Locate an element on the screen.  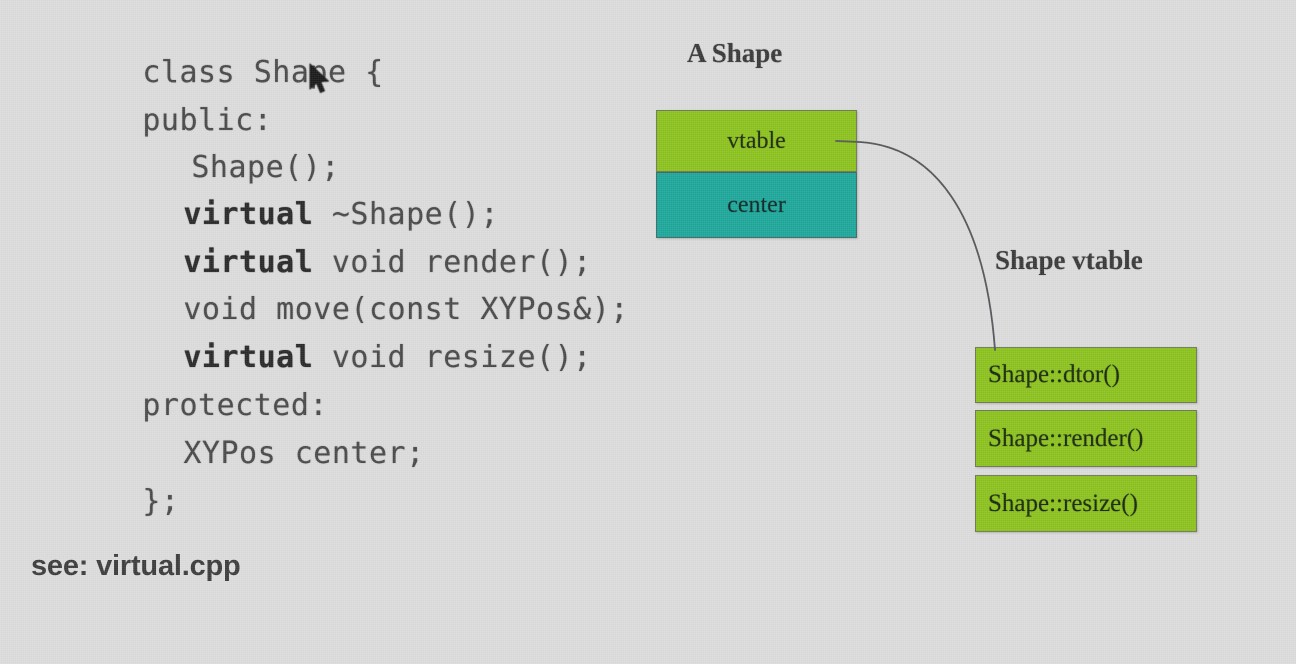
vtable-entry-label: Shape::render() is located at coordinates (1066, 438).